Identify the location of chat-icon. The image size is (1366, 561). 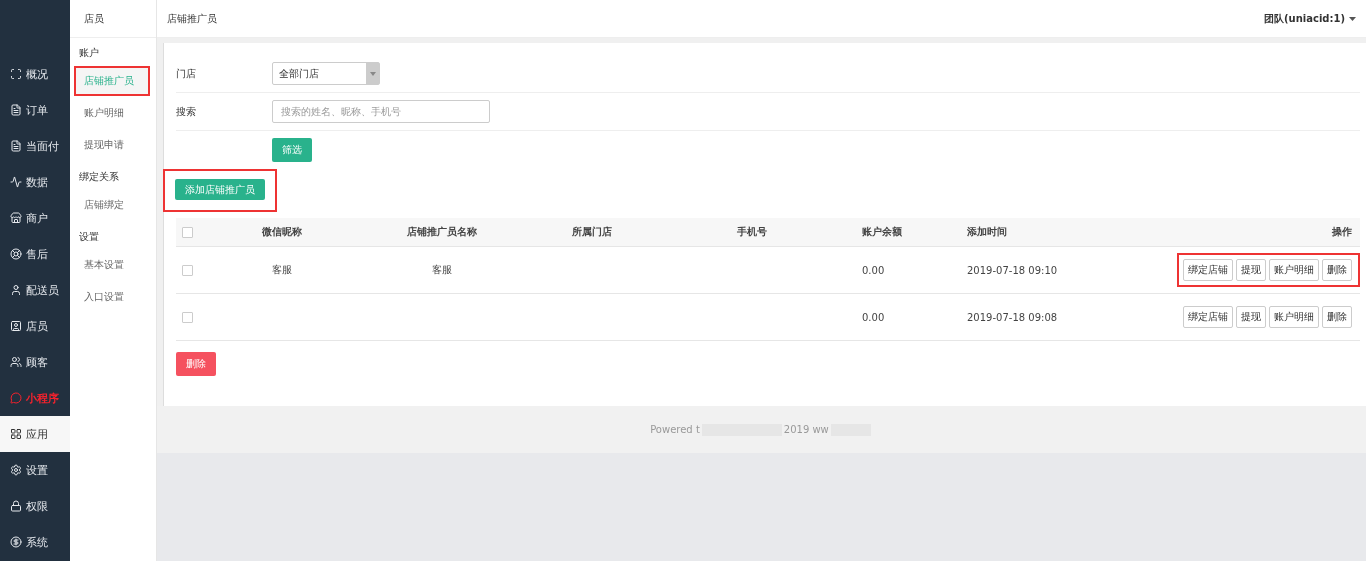
(16, 398).